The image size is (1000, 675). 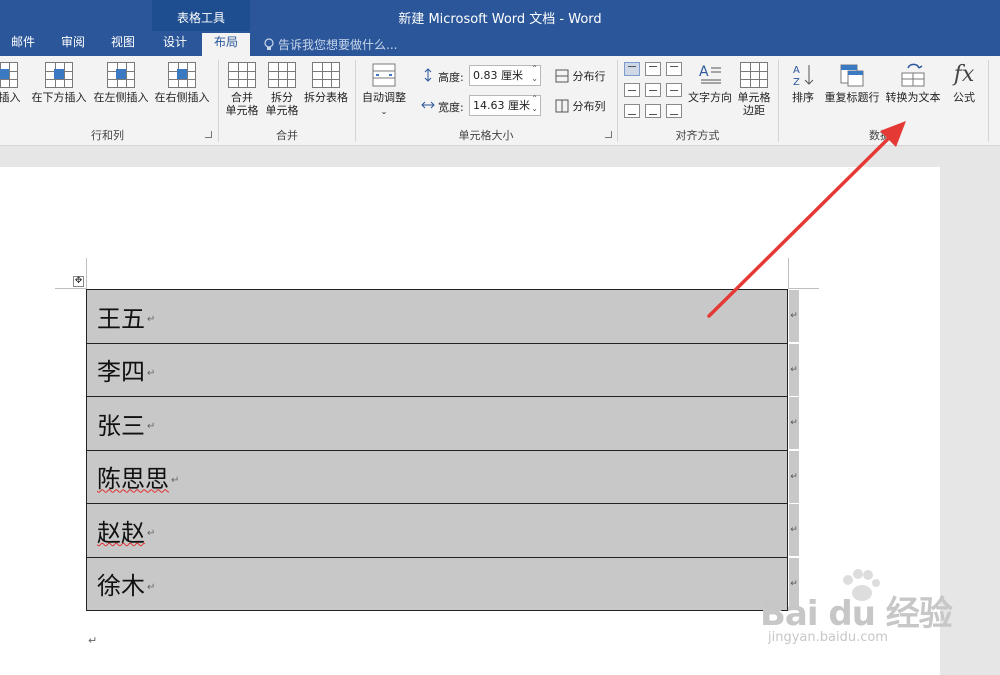 I want to click on align-top-center-icon, so click(x=653, y=69).